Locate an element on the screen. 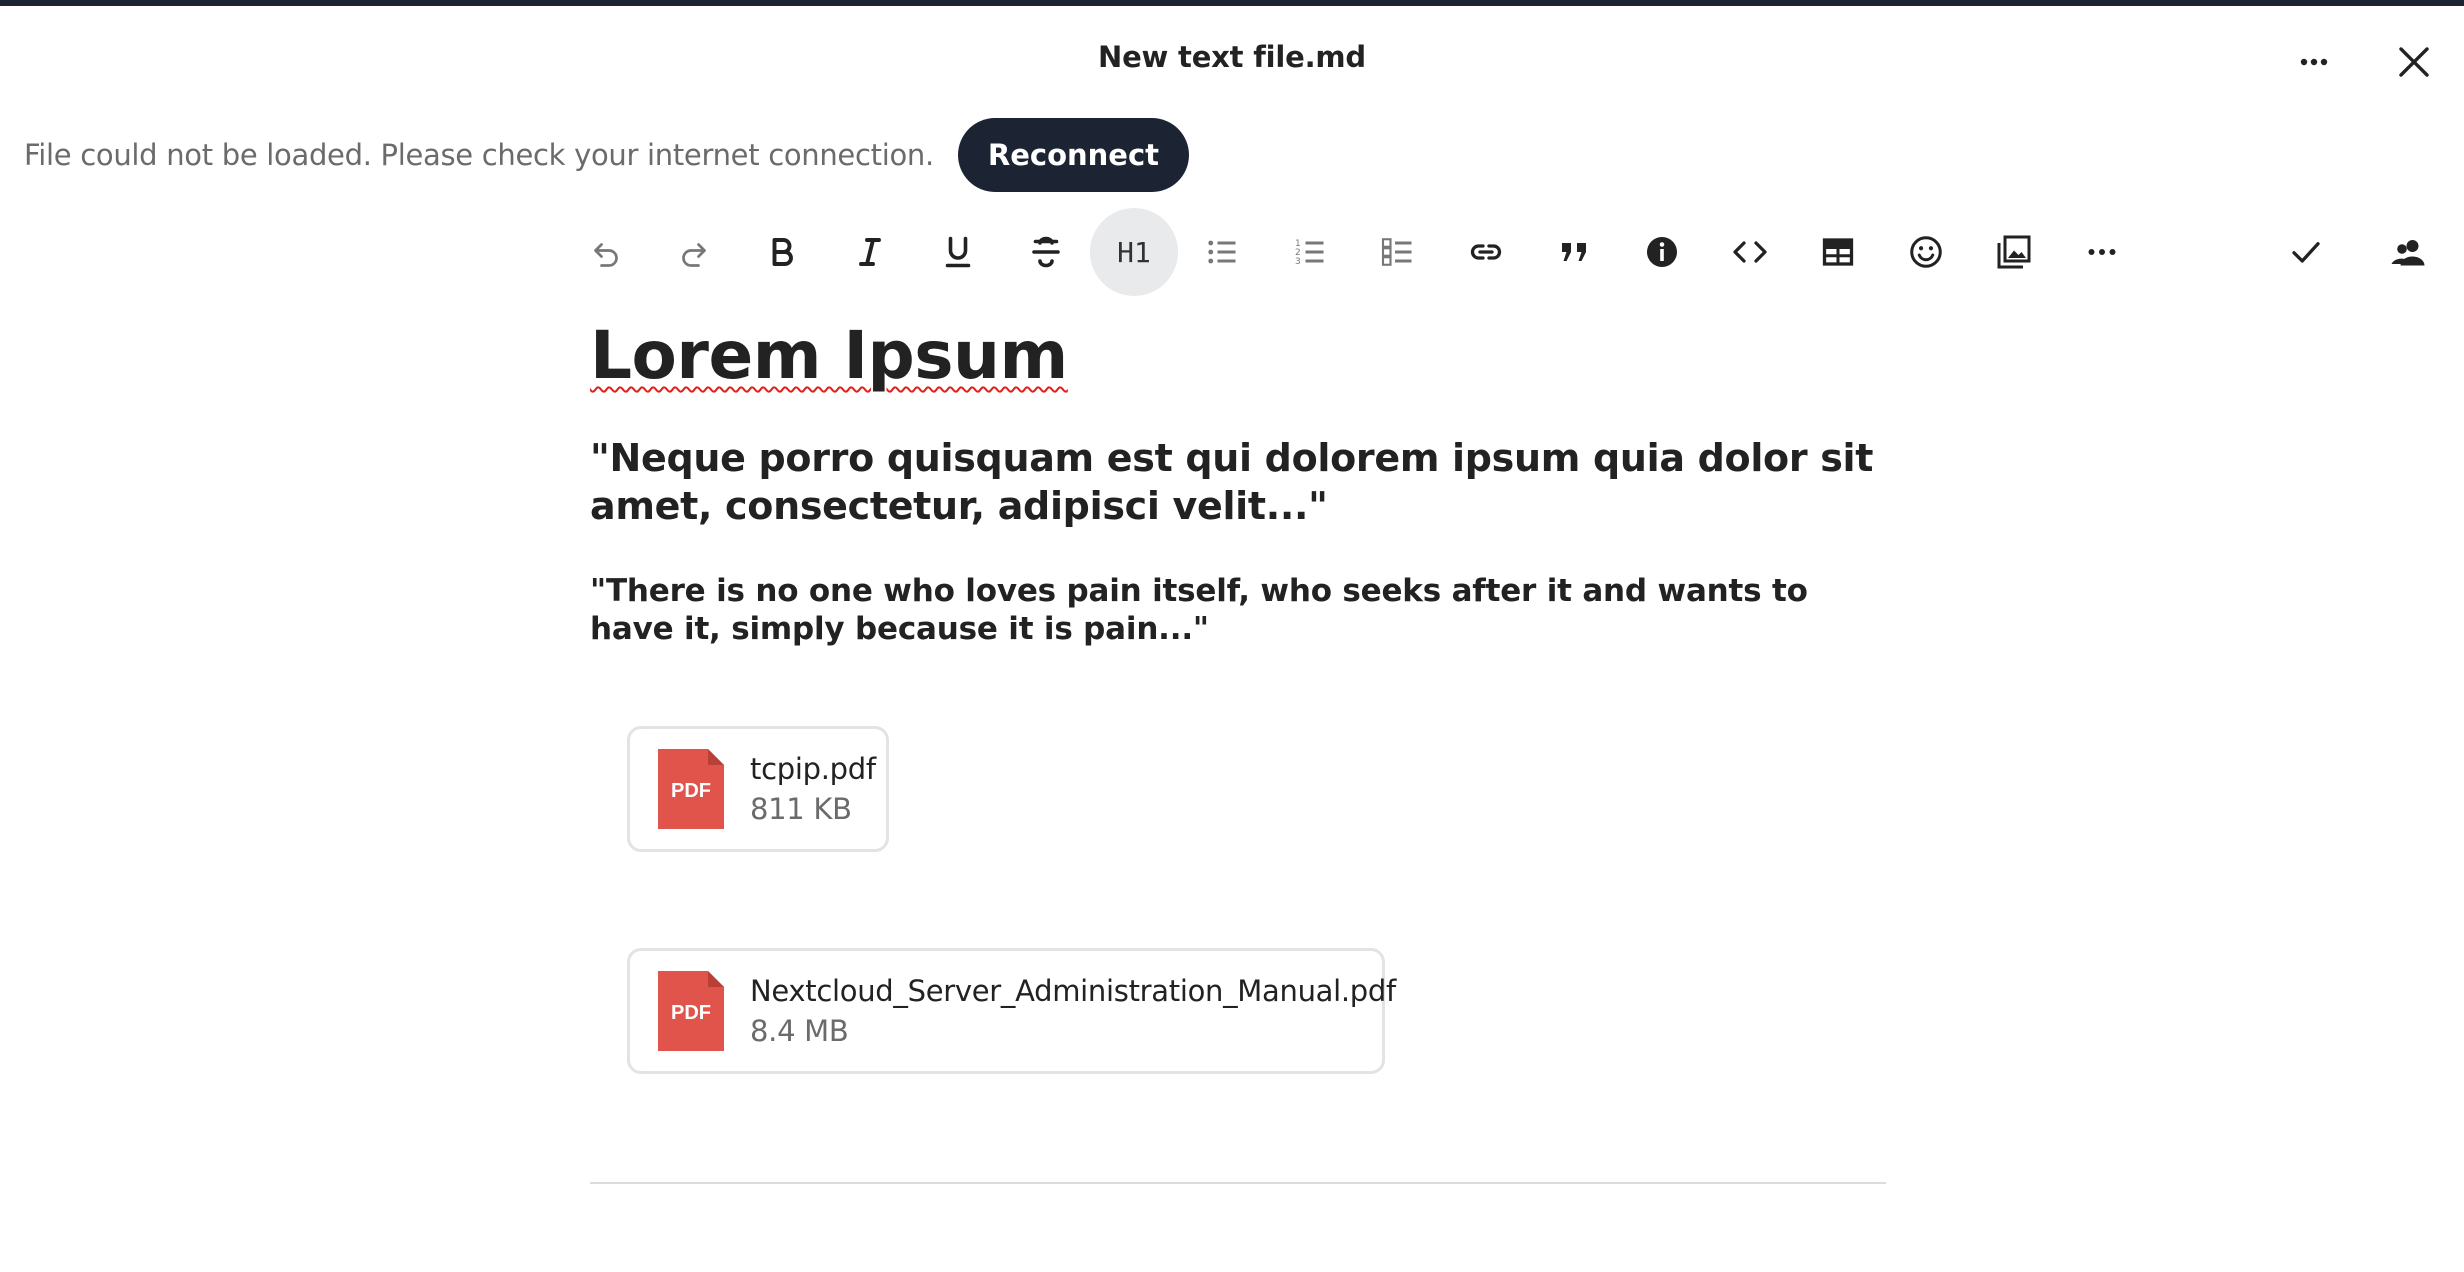  checklist-button is located at coordinates (1398, 252).